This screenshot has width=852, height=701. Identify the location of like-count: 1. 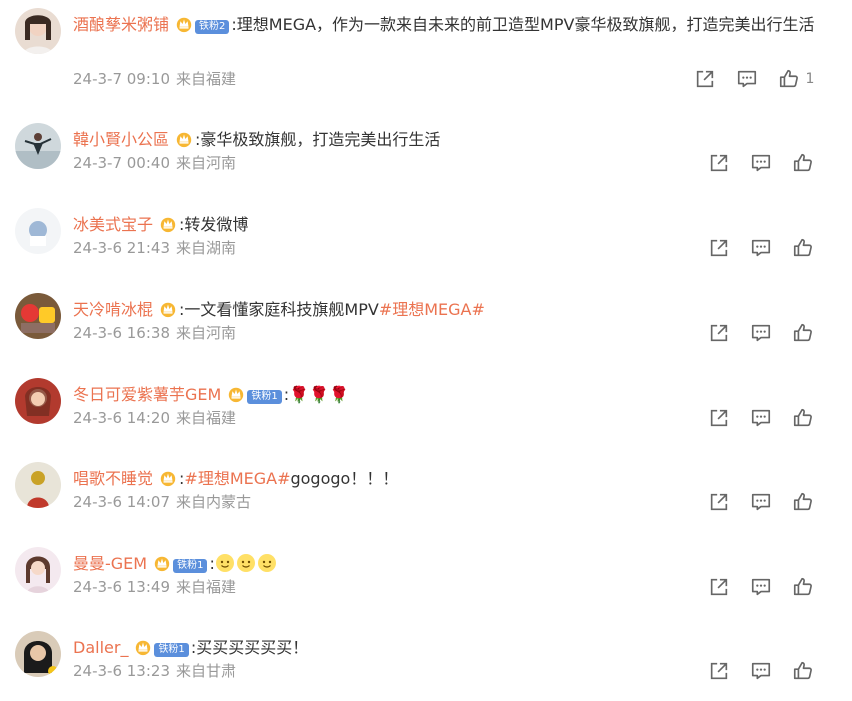
(810, 79).